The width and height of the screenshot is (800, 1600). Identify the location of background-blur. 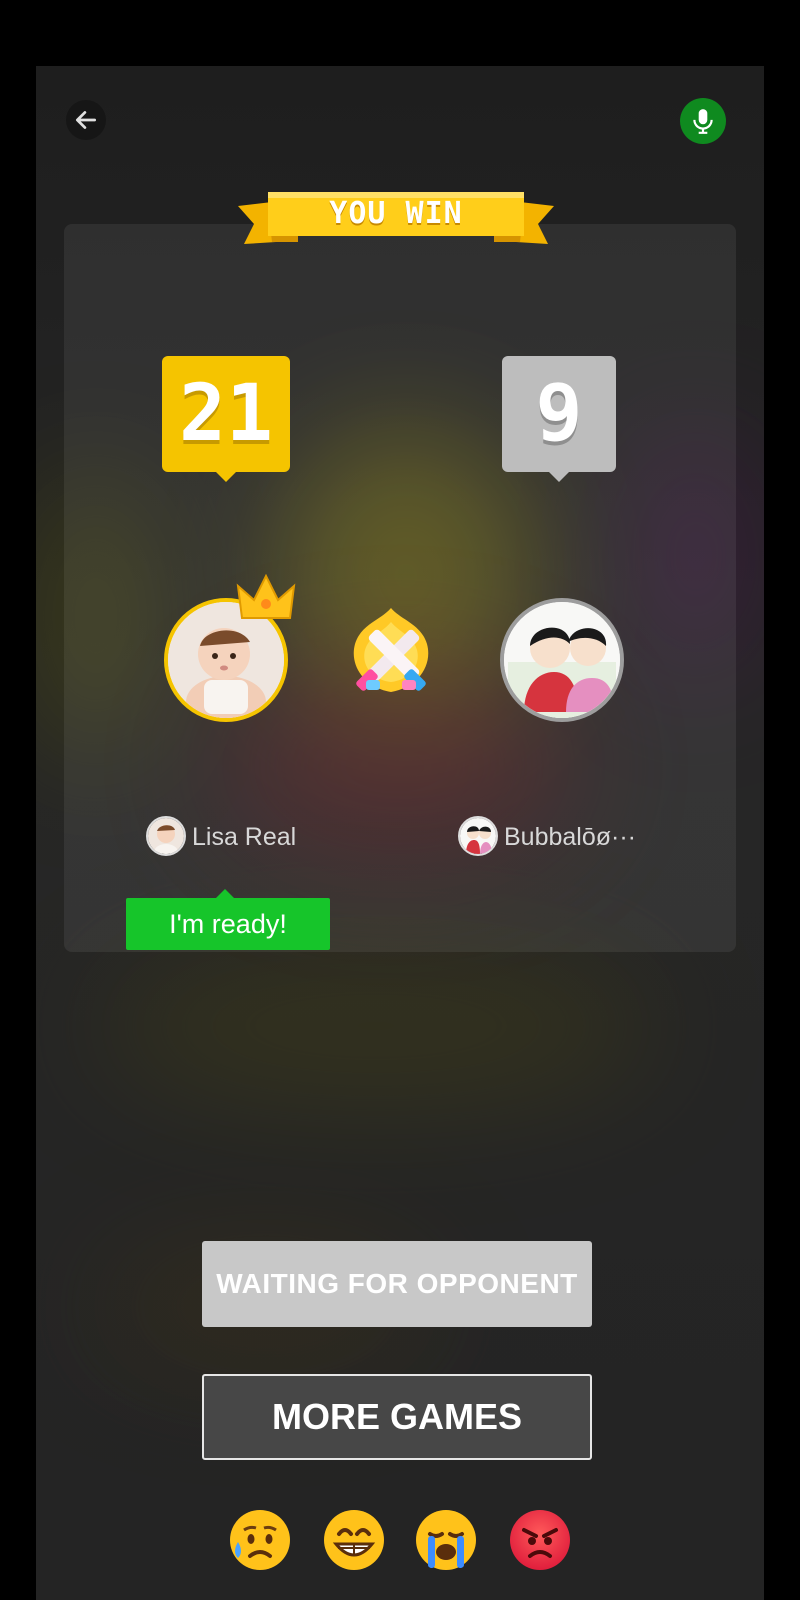
(376, 1026).